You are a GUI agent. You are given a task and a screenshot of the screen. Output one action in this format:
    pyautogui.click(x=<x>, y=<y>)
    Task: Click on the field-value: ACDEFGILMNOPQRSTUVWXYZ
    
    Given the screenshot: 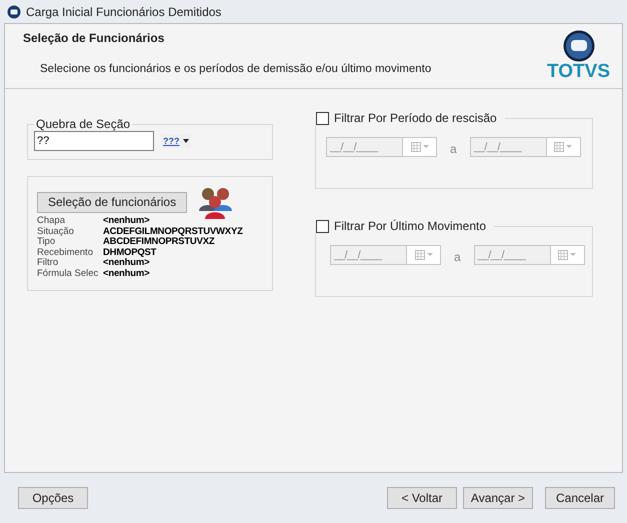 What is the action you would take?
    pyautogui.click(x=173, y=231)
    